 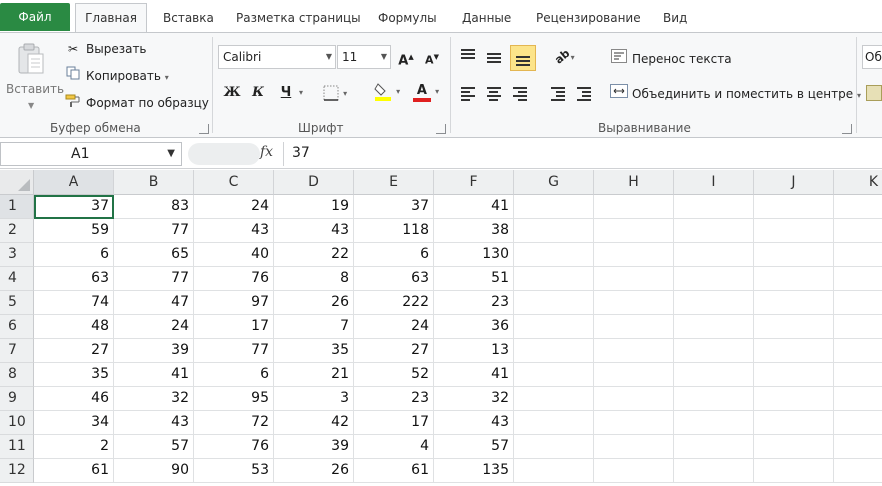 I want to click on number-format-select: Об, so click(x=872, y=57).